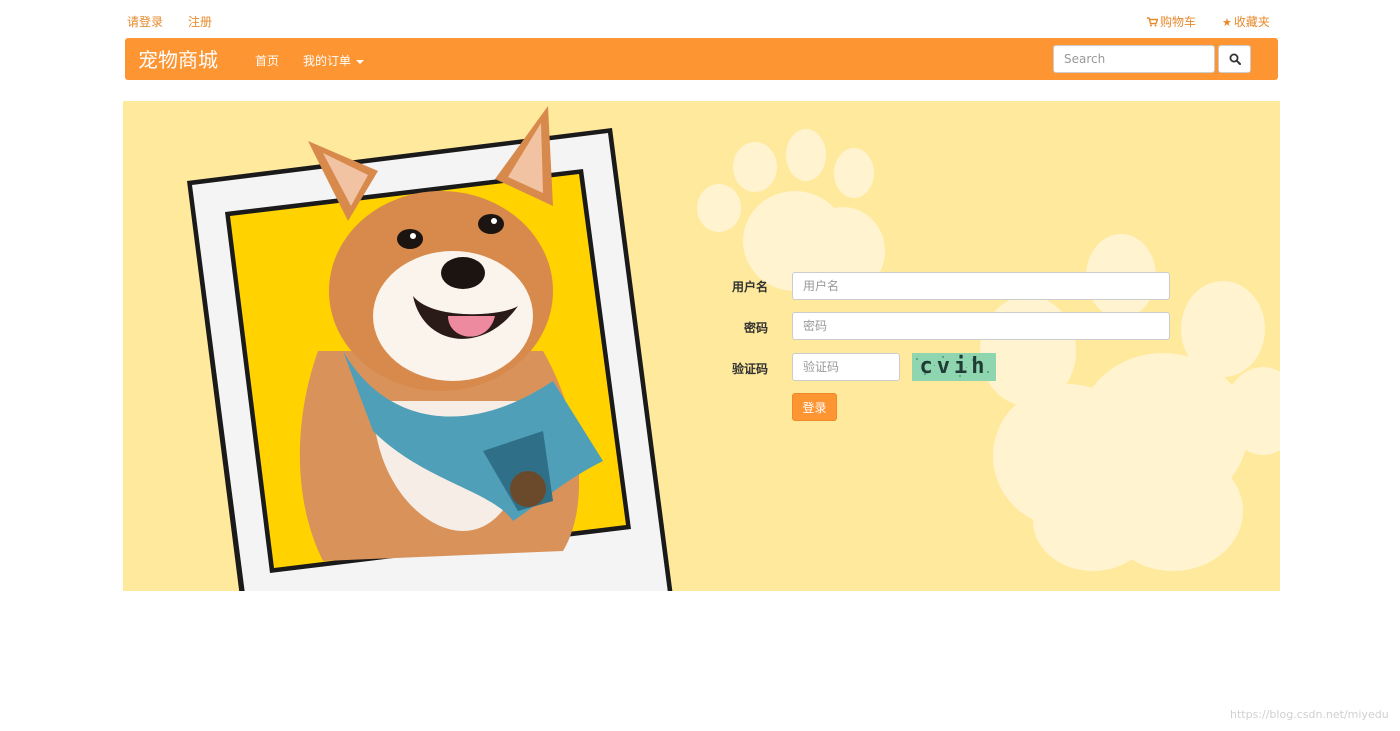  I want to click on favorites-link-label: 收藏夹, so click(1251, 22).